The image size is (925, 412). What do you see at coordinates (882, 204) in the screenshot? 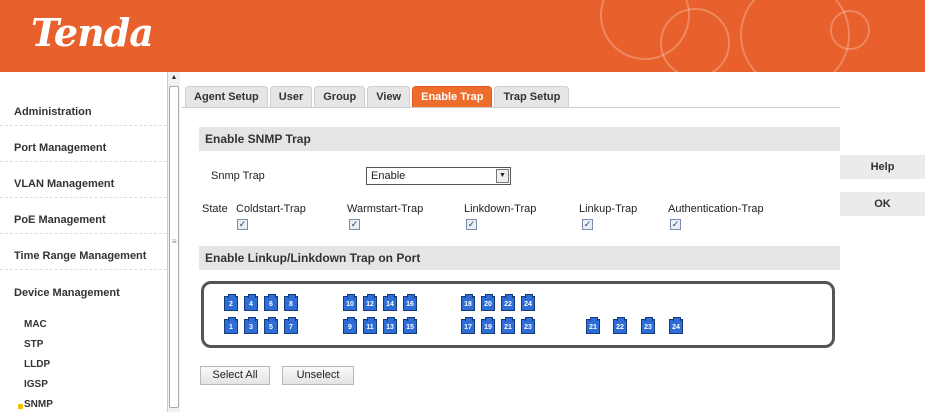
I see `ok-button: OK` at bounding box center [882, 204].